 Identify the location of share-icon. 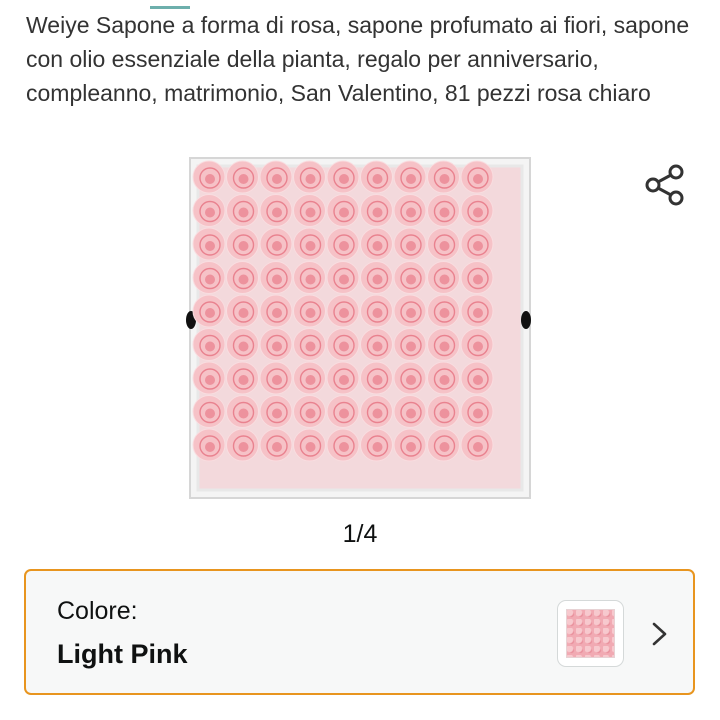
(664, 185).